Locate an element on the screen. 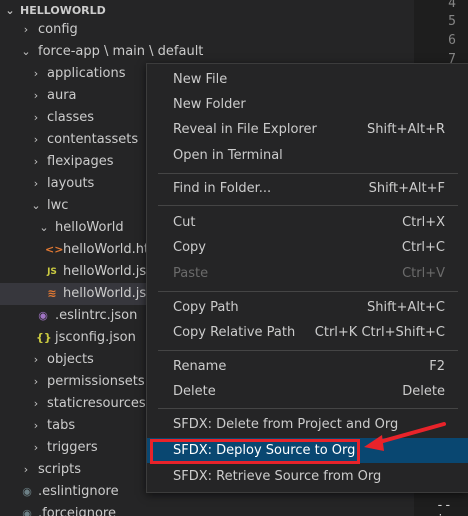 The width and height of the screenshot is (468, 516). menu-item-label: Reveal in File Explorer is located at coordinates (245, 129).